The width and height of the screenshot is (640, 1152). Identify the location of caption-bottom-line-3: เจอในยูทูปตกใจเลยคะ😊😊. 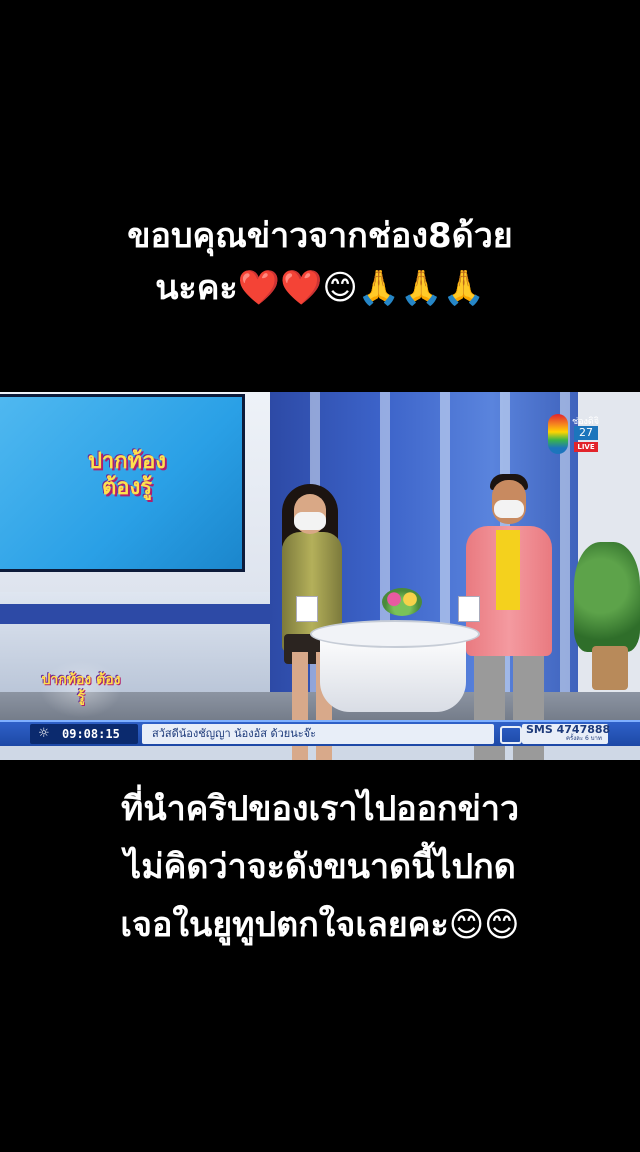
(320, 925).